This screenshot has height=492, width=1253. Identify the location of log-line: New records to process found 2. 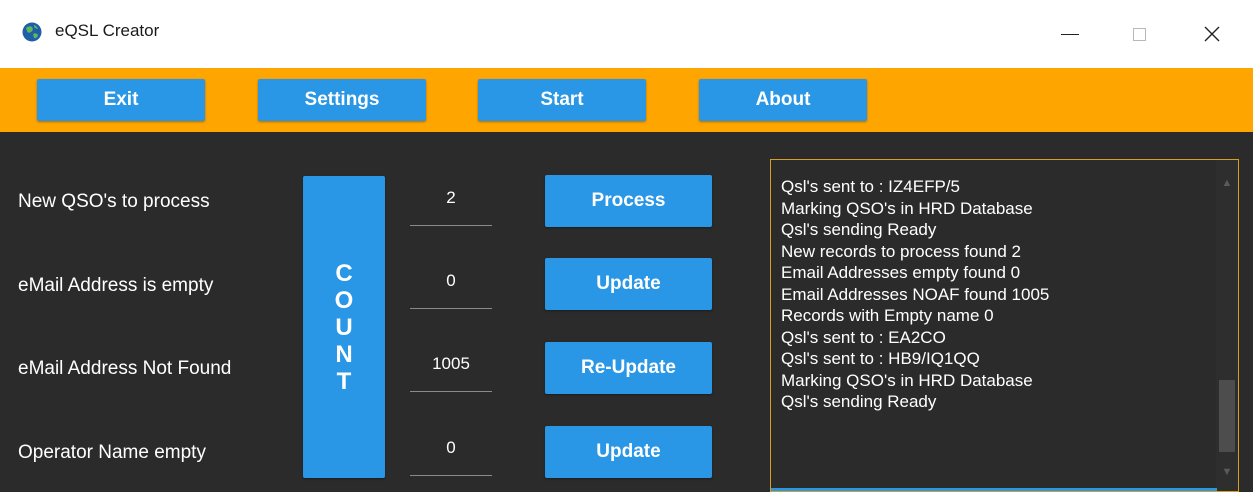
(901, 251).